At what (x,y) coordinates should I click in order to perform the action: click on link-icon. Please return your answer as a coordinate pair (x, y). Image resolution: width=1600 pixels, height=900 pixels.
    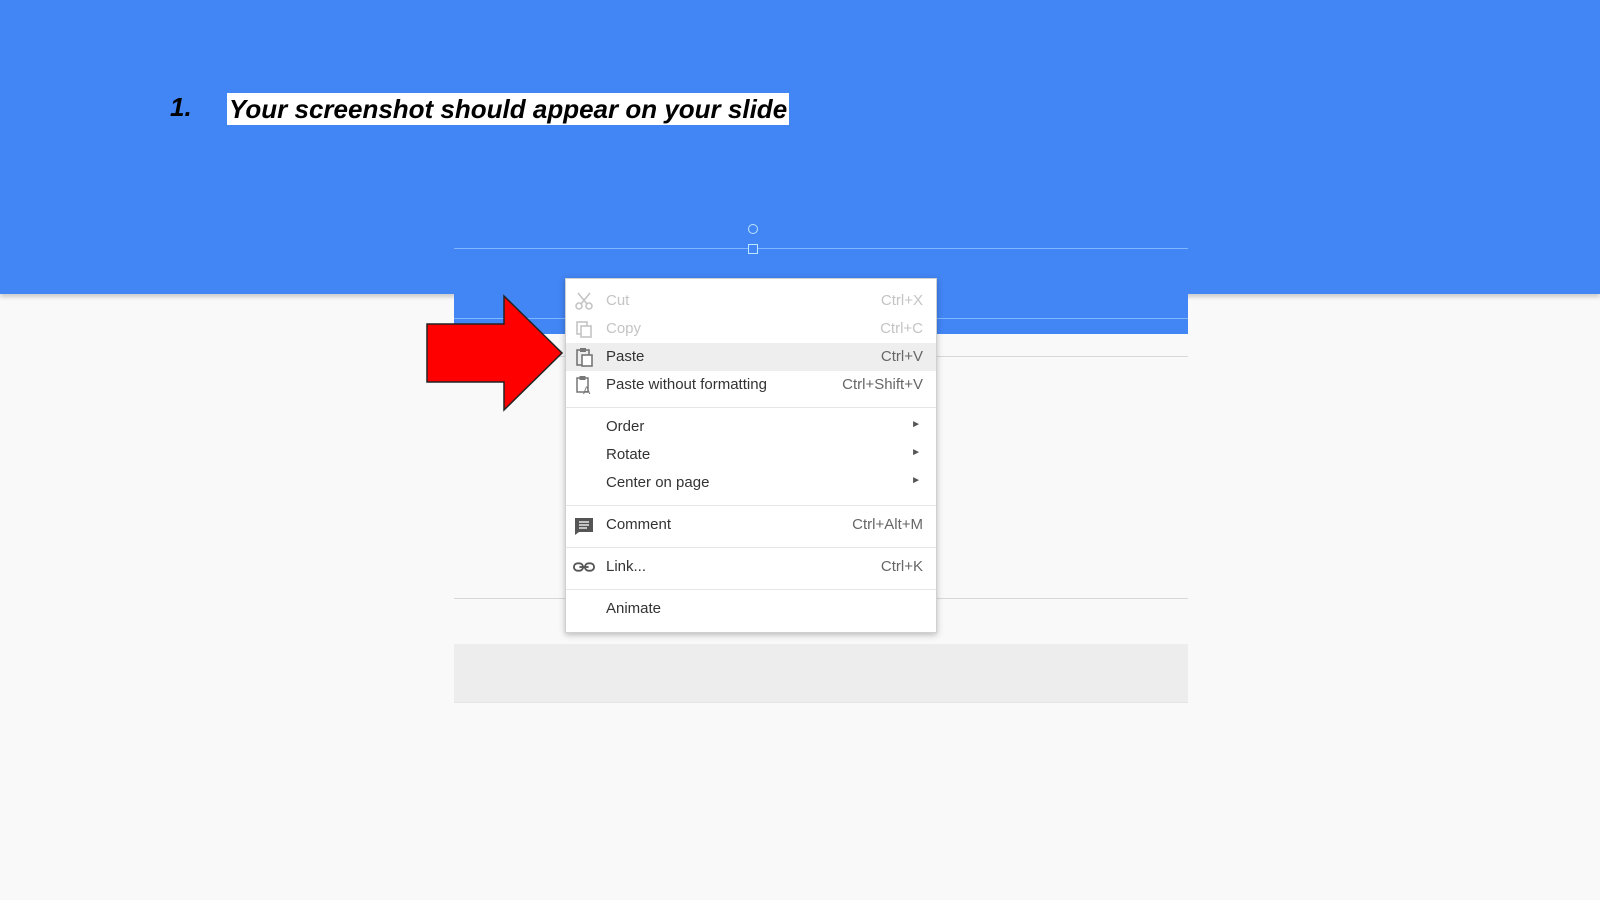
    Looking at the image, I should click on (584, 567).